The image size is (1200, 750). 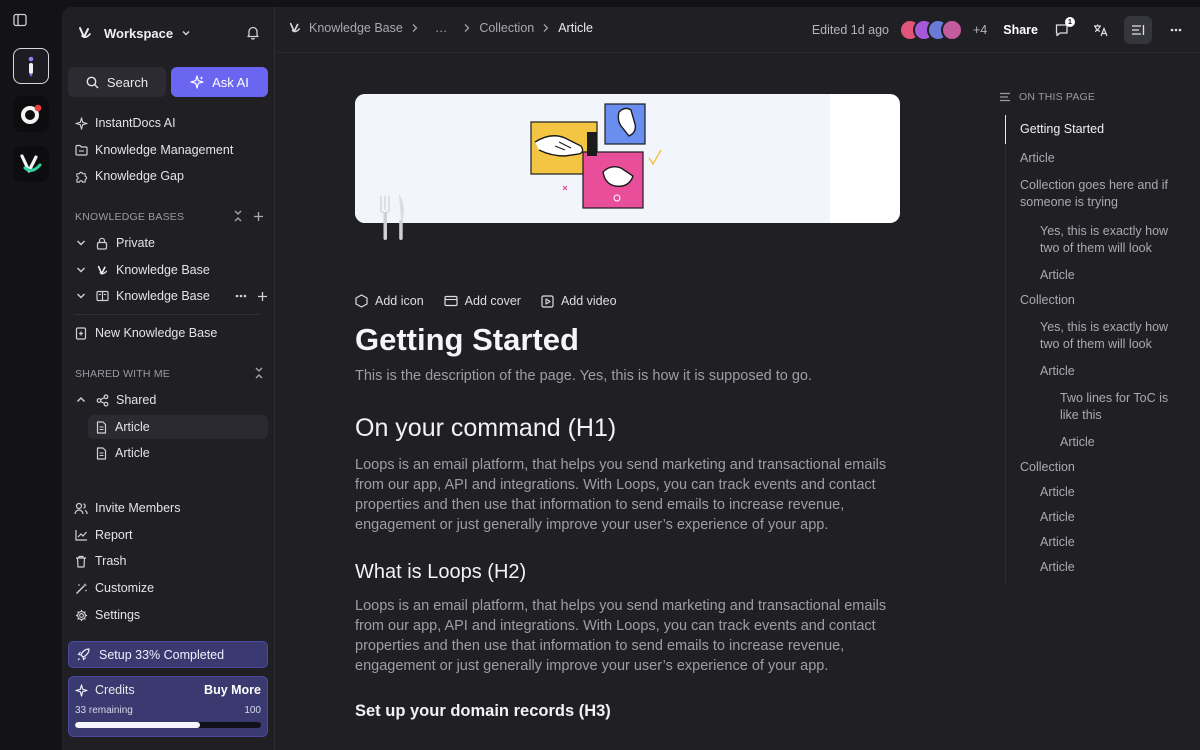 I want to click on extra-collaborators-count: +4, so click(x=980, y=30).